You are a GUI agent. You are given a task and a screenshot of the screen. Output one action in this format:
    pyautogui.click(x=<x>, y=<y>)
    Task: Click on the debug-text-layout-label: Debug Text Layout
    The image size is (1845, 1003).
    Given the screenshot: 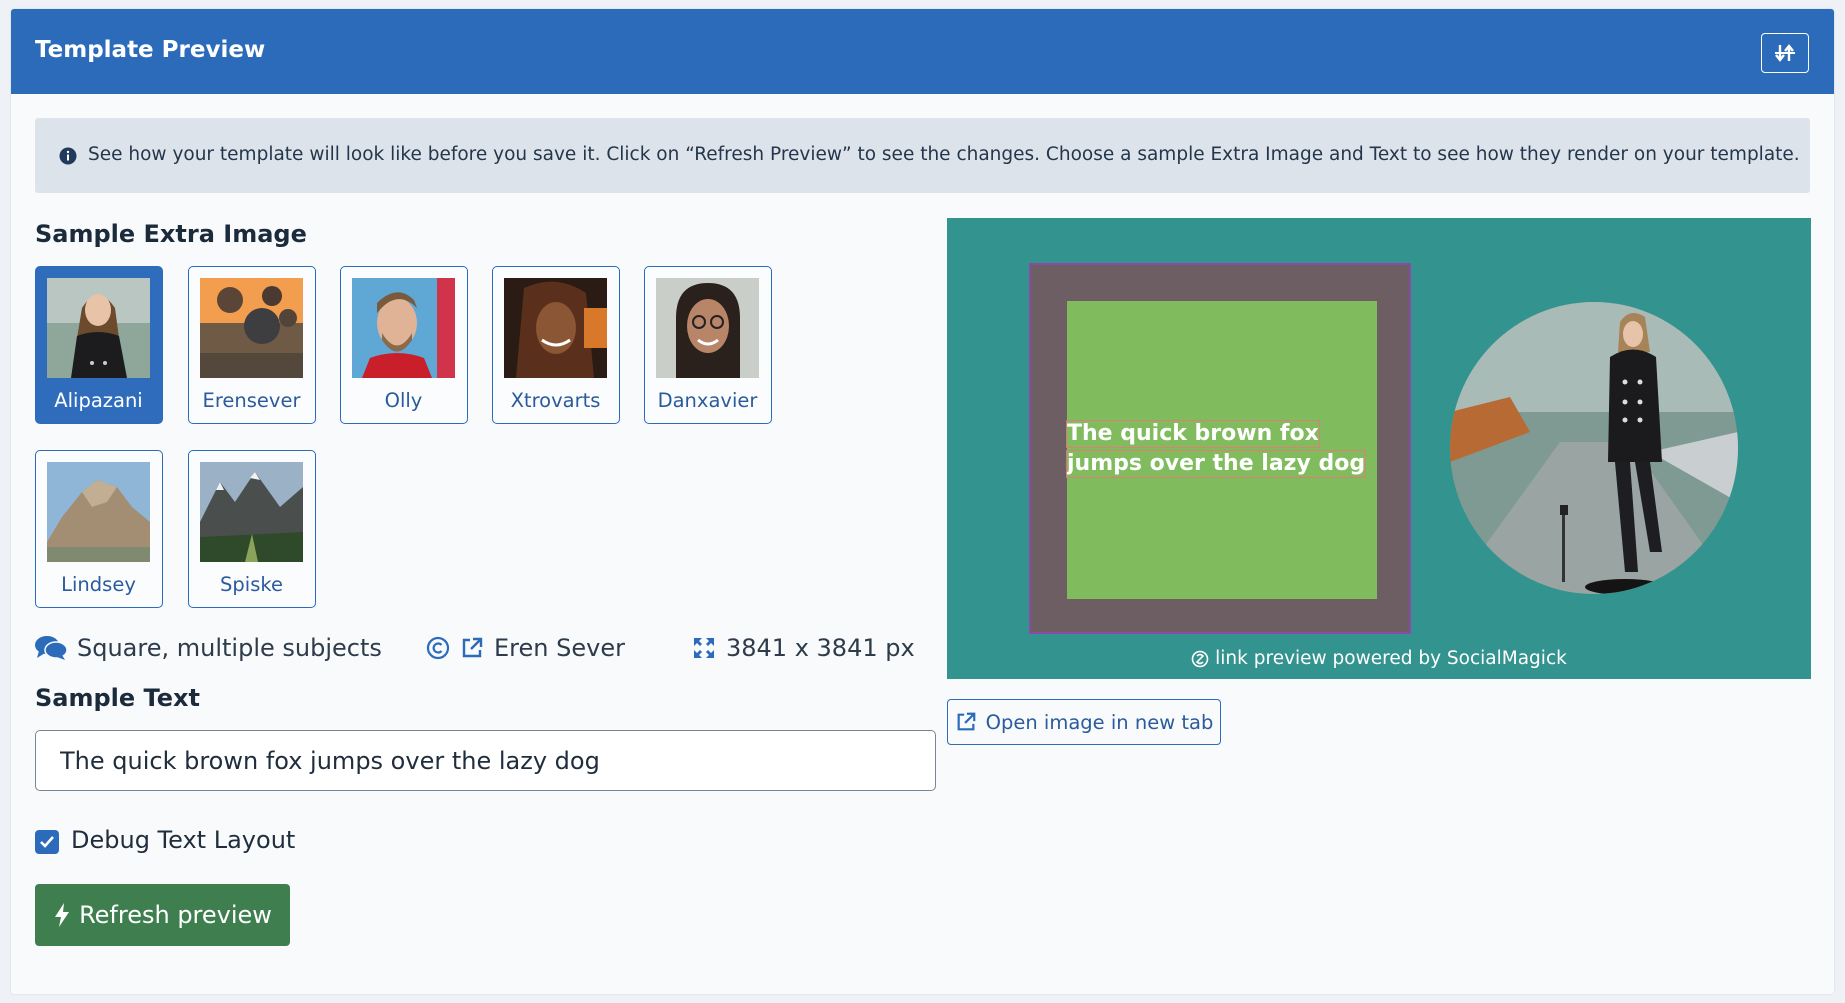 What is the action you would take?
    pyautogui.click(x=183, y=840)
    